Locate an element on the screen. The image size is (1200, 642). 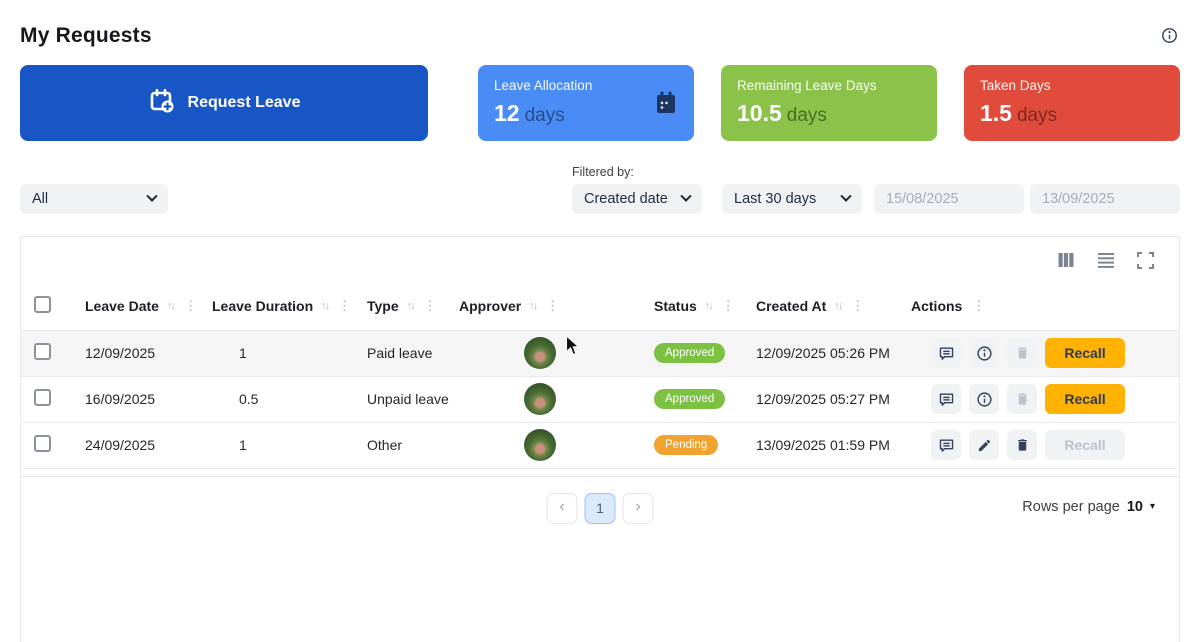
date-from-input: 15/08/2025 is located at coordinates (949, 199).